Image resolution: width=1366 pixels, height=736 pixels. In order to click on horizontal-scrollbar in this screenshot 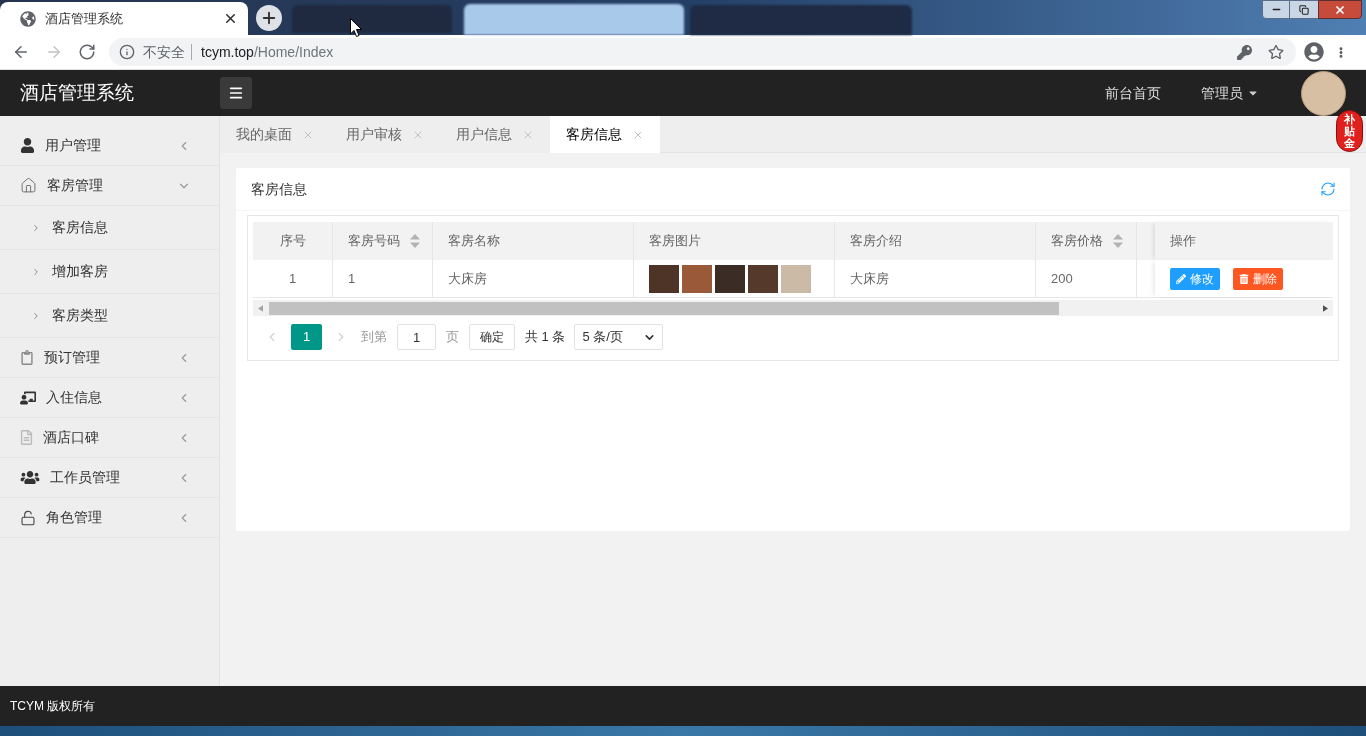, I will do `click(793, 308)`.